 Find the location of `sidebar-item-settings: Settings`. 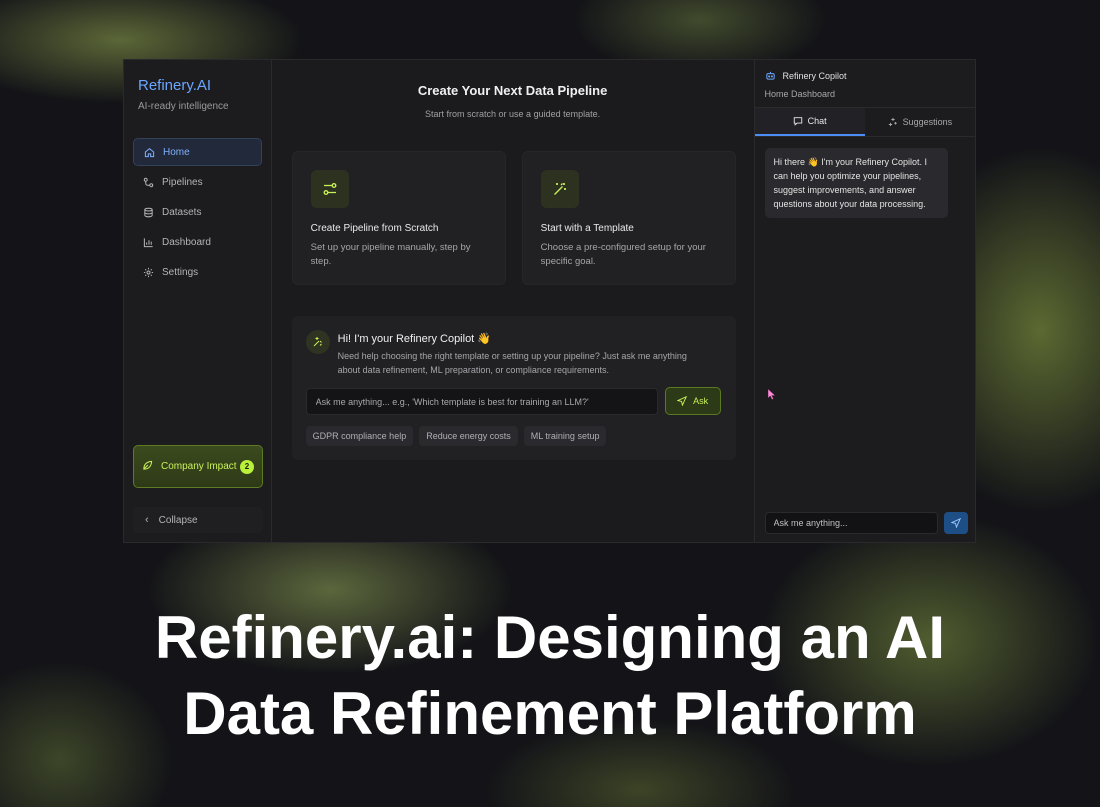

sidebar-item-settings: Settings is located at coordinates (197, 272).